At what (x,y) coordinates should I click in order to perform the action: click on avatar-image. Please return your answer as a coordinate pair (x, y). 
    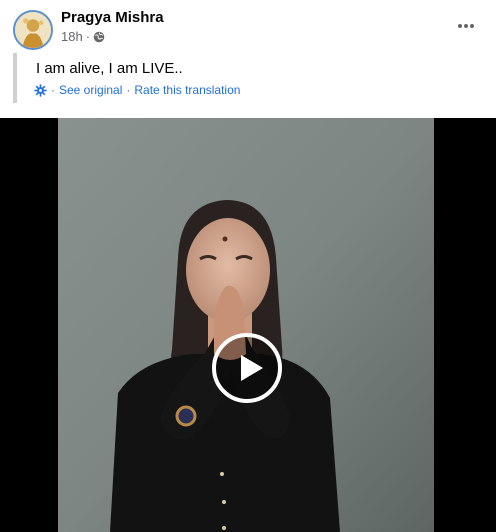
    Looking at the image, I should click on (33, 30).